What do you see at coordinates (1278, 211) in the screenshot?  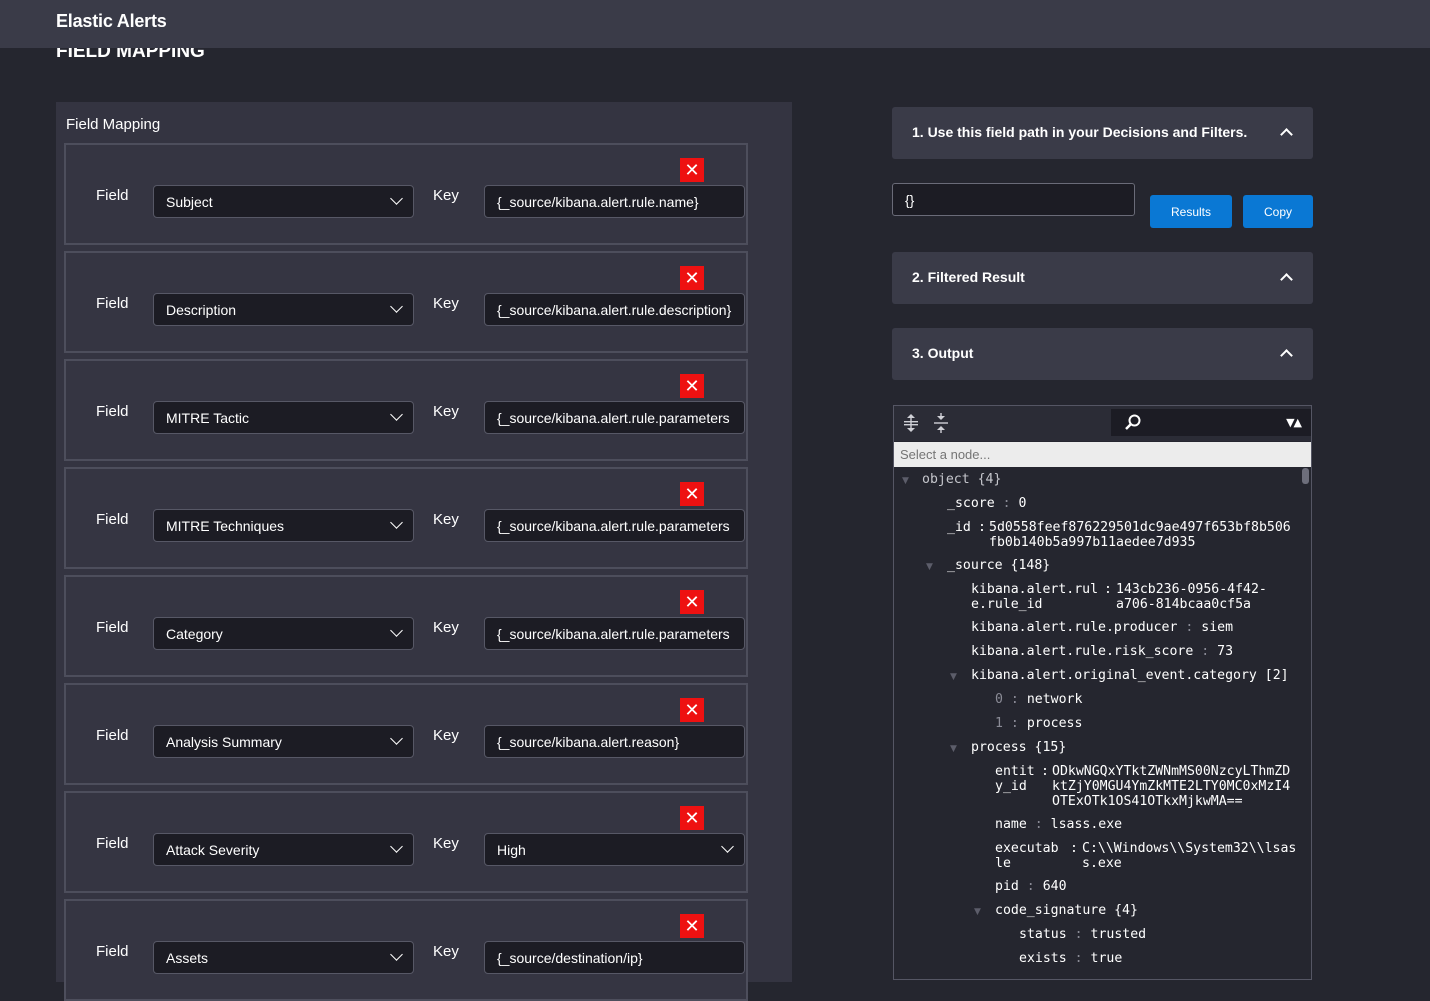 I see `copy-button: Copy` at bounding box center [1278, 211].